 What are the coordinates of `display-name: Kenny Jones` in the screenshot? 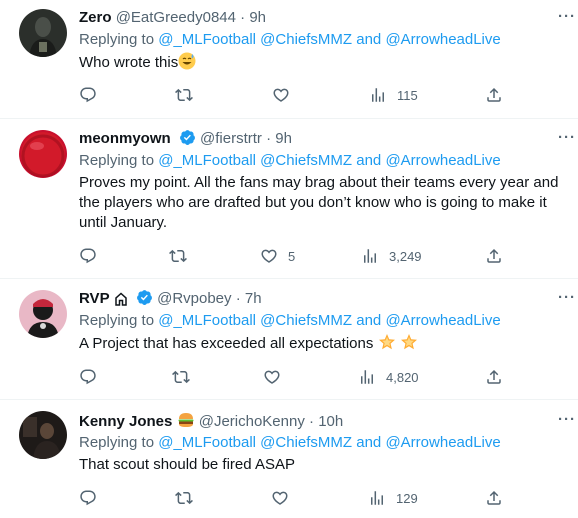 It's located at (125, 421).